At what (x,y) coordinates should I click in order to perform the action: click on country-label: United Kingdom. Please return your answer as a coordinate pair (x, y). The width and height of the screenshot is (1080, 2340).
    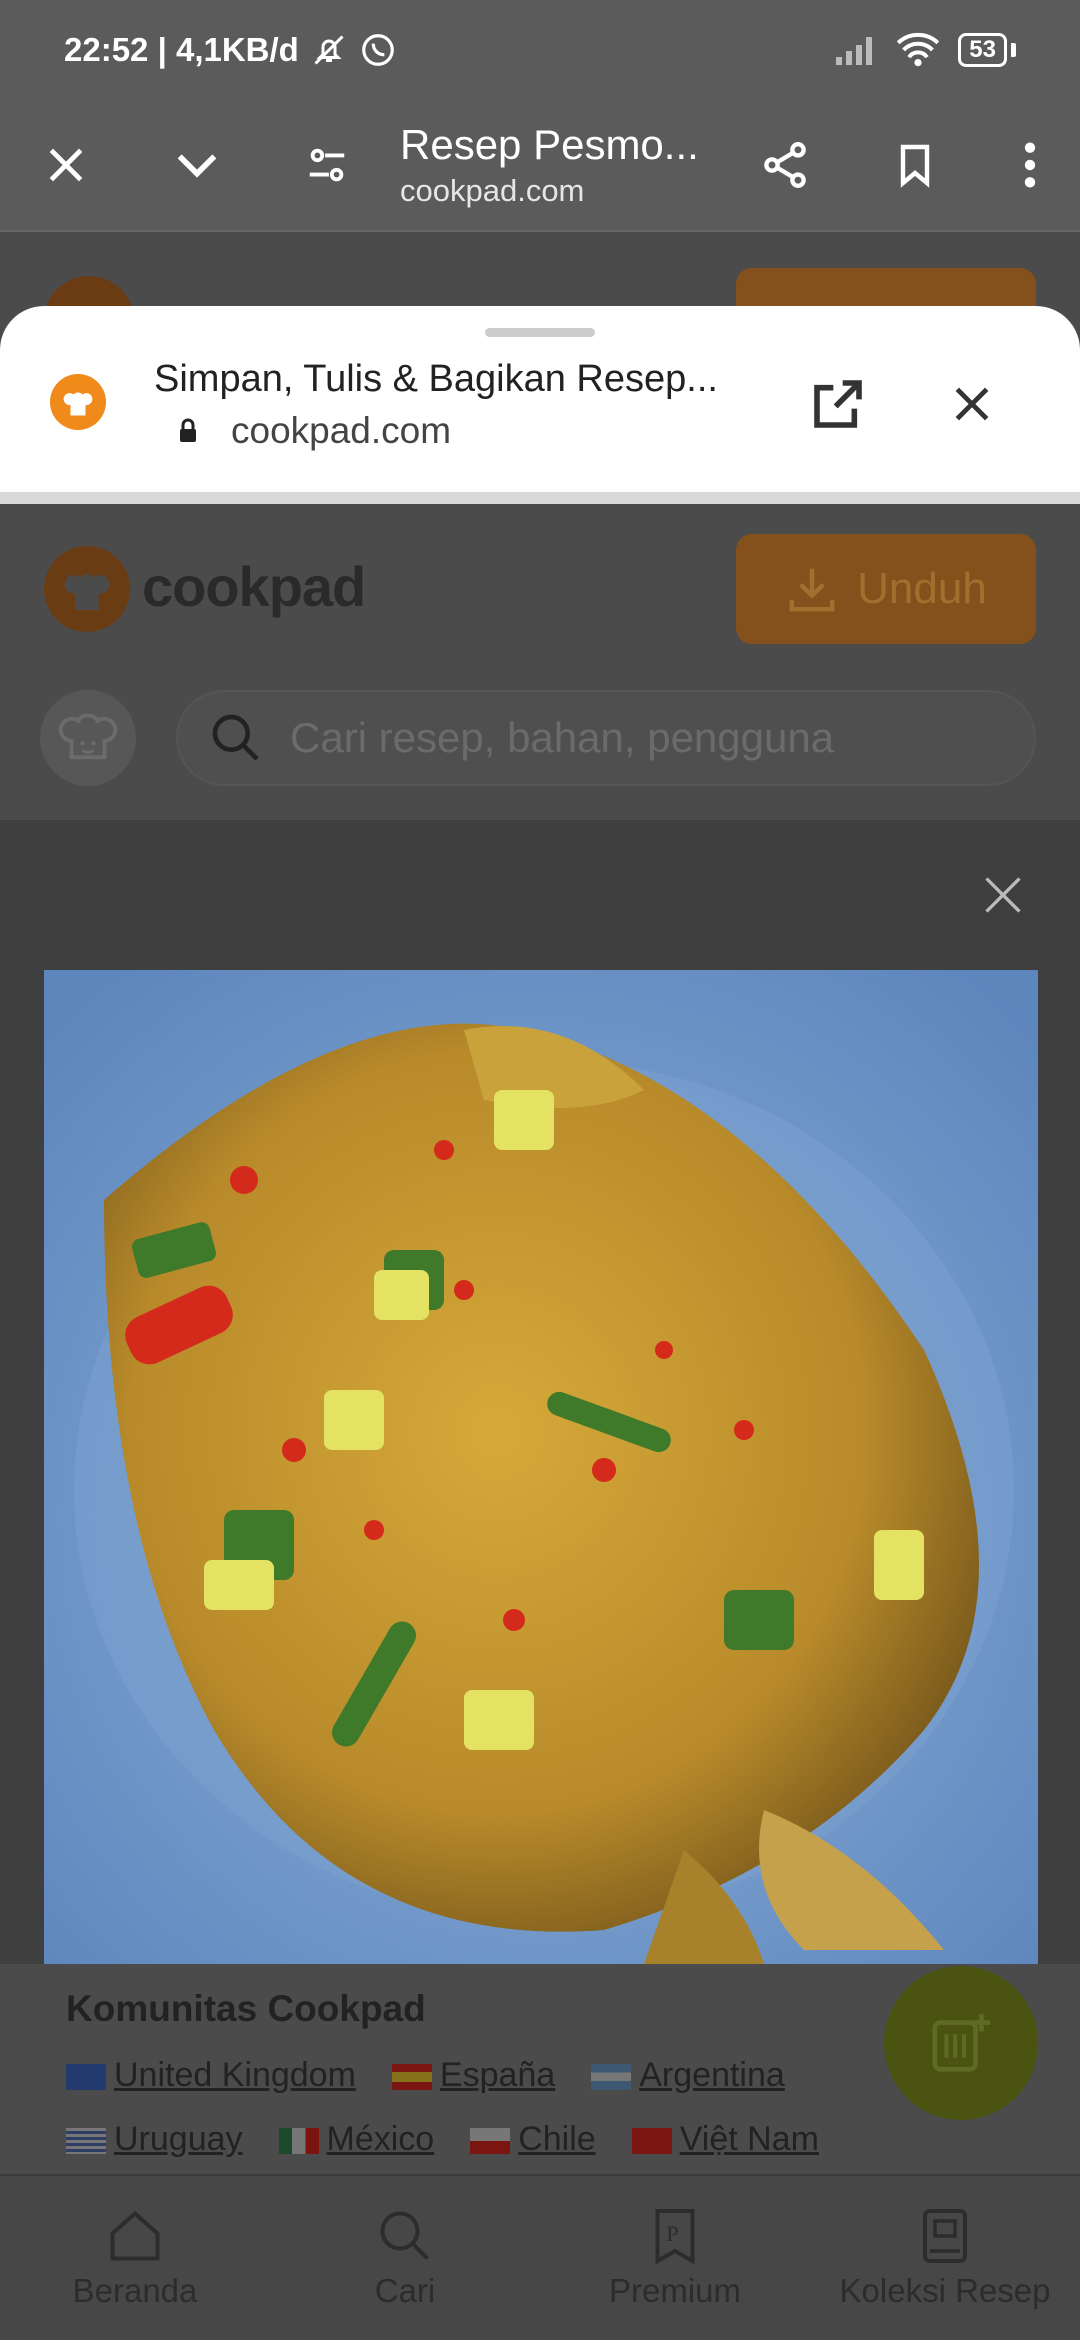
    Looking at the image, I should click on (235, 2075).